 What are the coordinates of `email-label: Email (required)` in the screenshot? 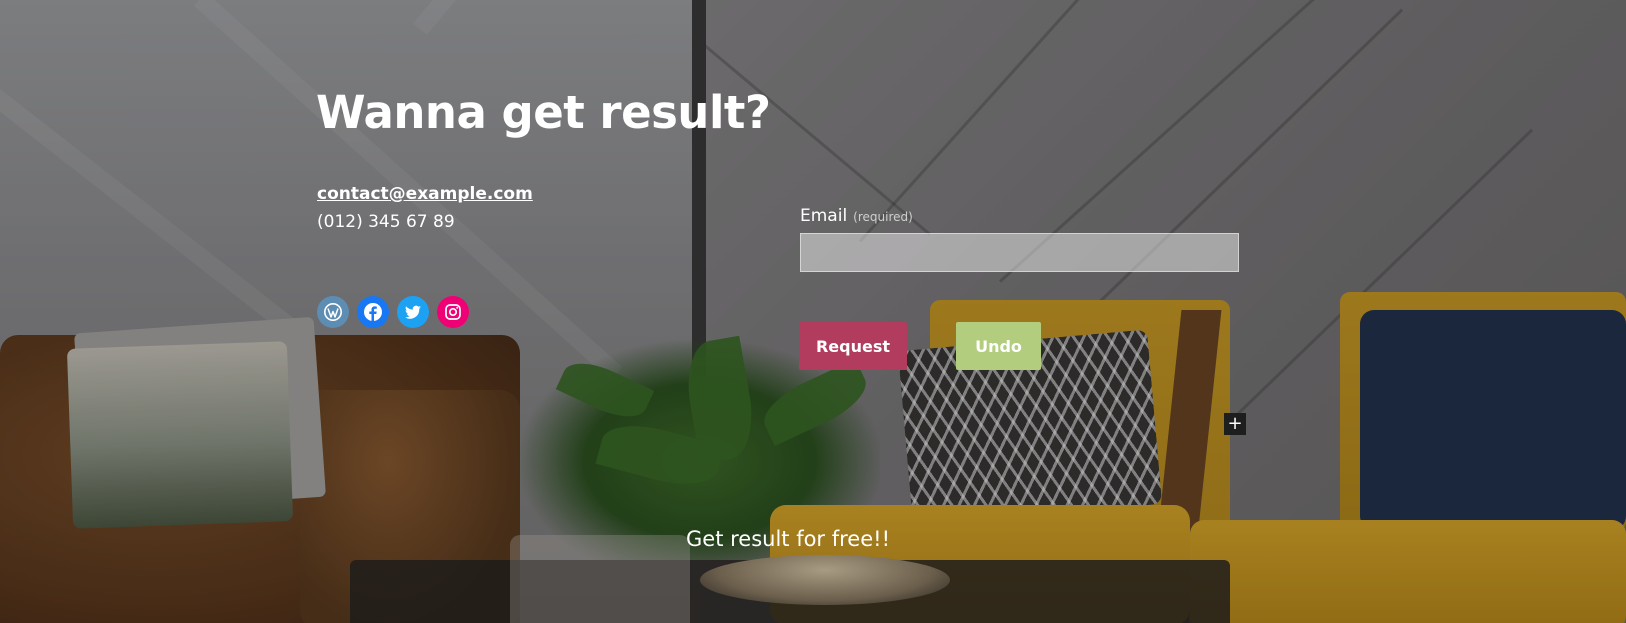 It's located at (856, 216).